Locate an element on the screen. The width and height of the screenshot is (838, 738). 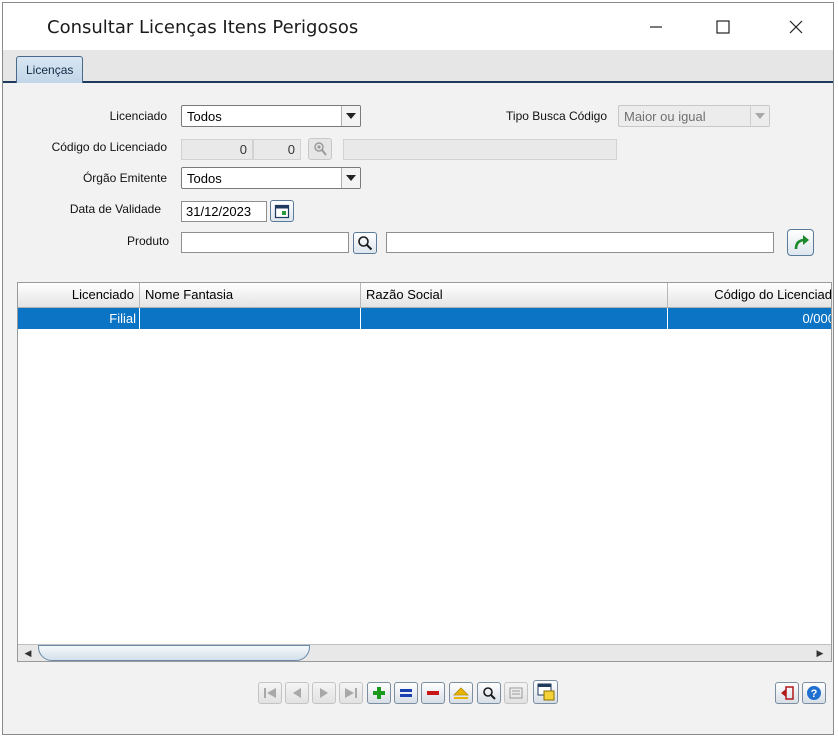
first-record-button is located at coordinates (270, 693).